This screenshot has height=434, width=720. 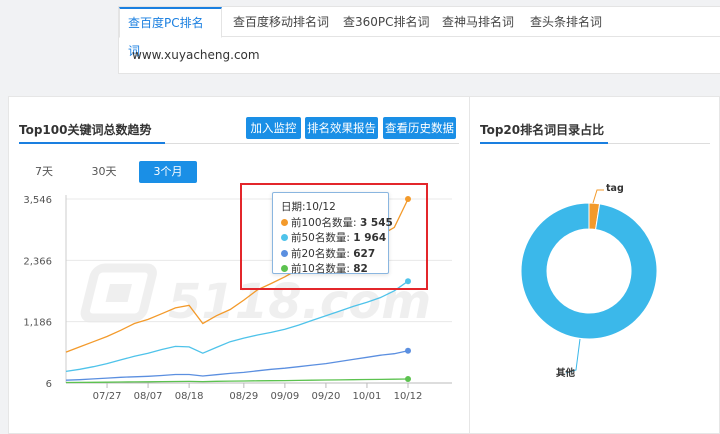 What do you see at coordinates (308, 207) in the screenshot?
I see `tooltip-date: 日期:10/12` at bounding box center [308, 207].